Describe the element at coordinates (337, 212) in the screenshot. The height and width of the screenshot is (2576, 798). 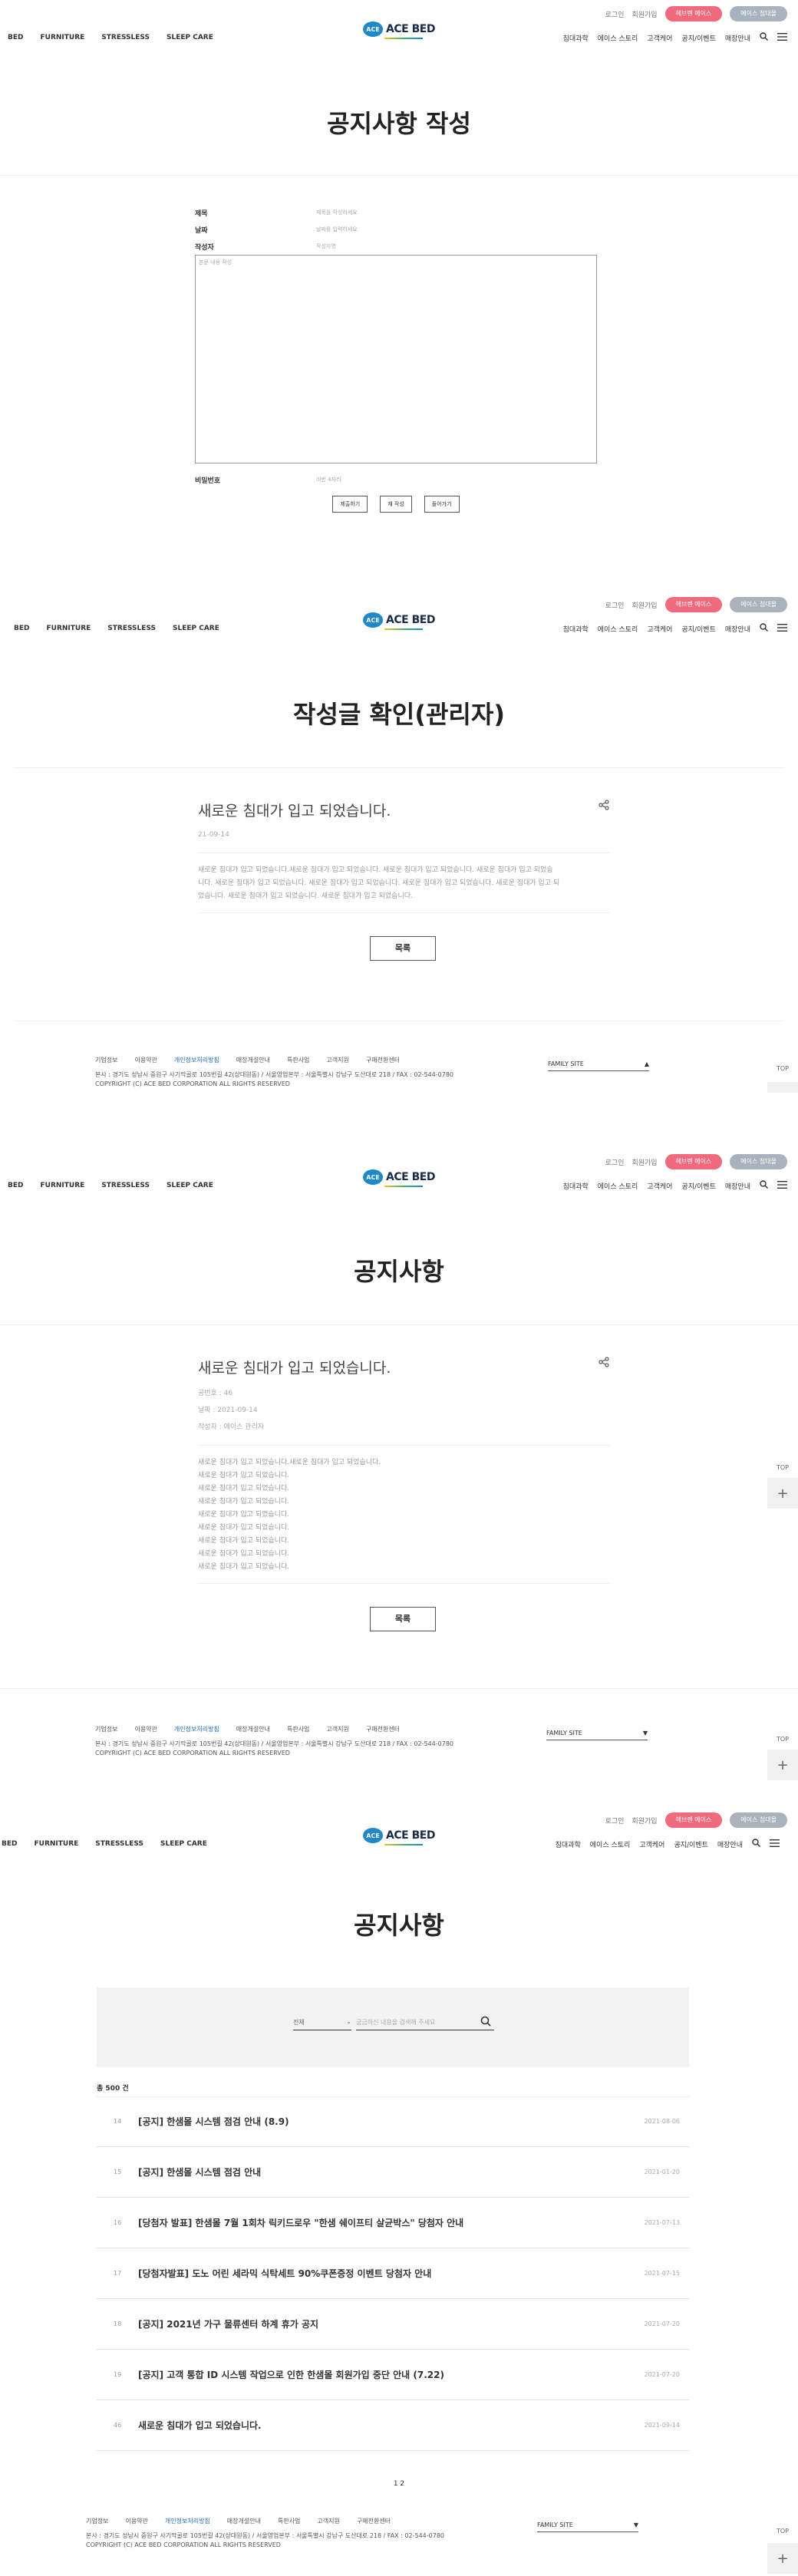
I see `subject-input: 제목을 작성하세요` at that location.